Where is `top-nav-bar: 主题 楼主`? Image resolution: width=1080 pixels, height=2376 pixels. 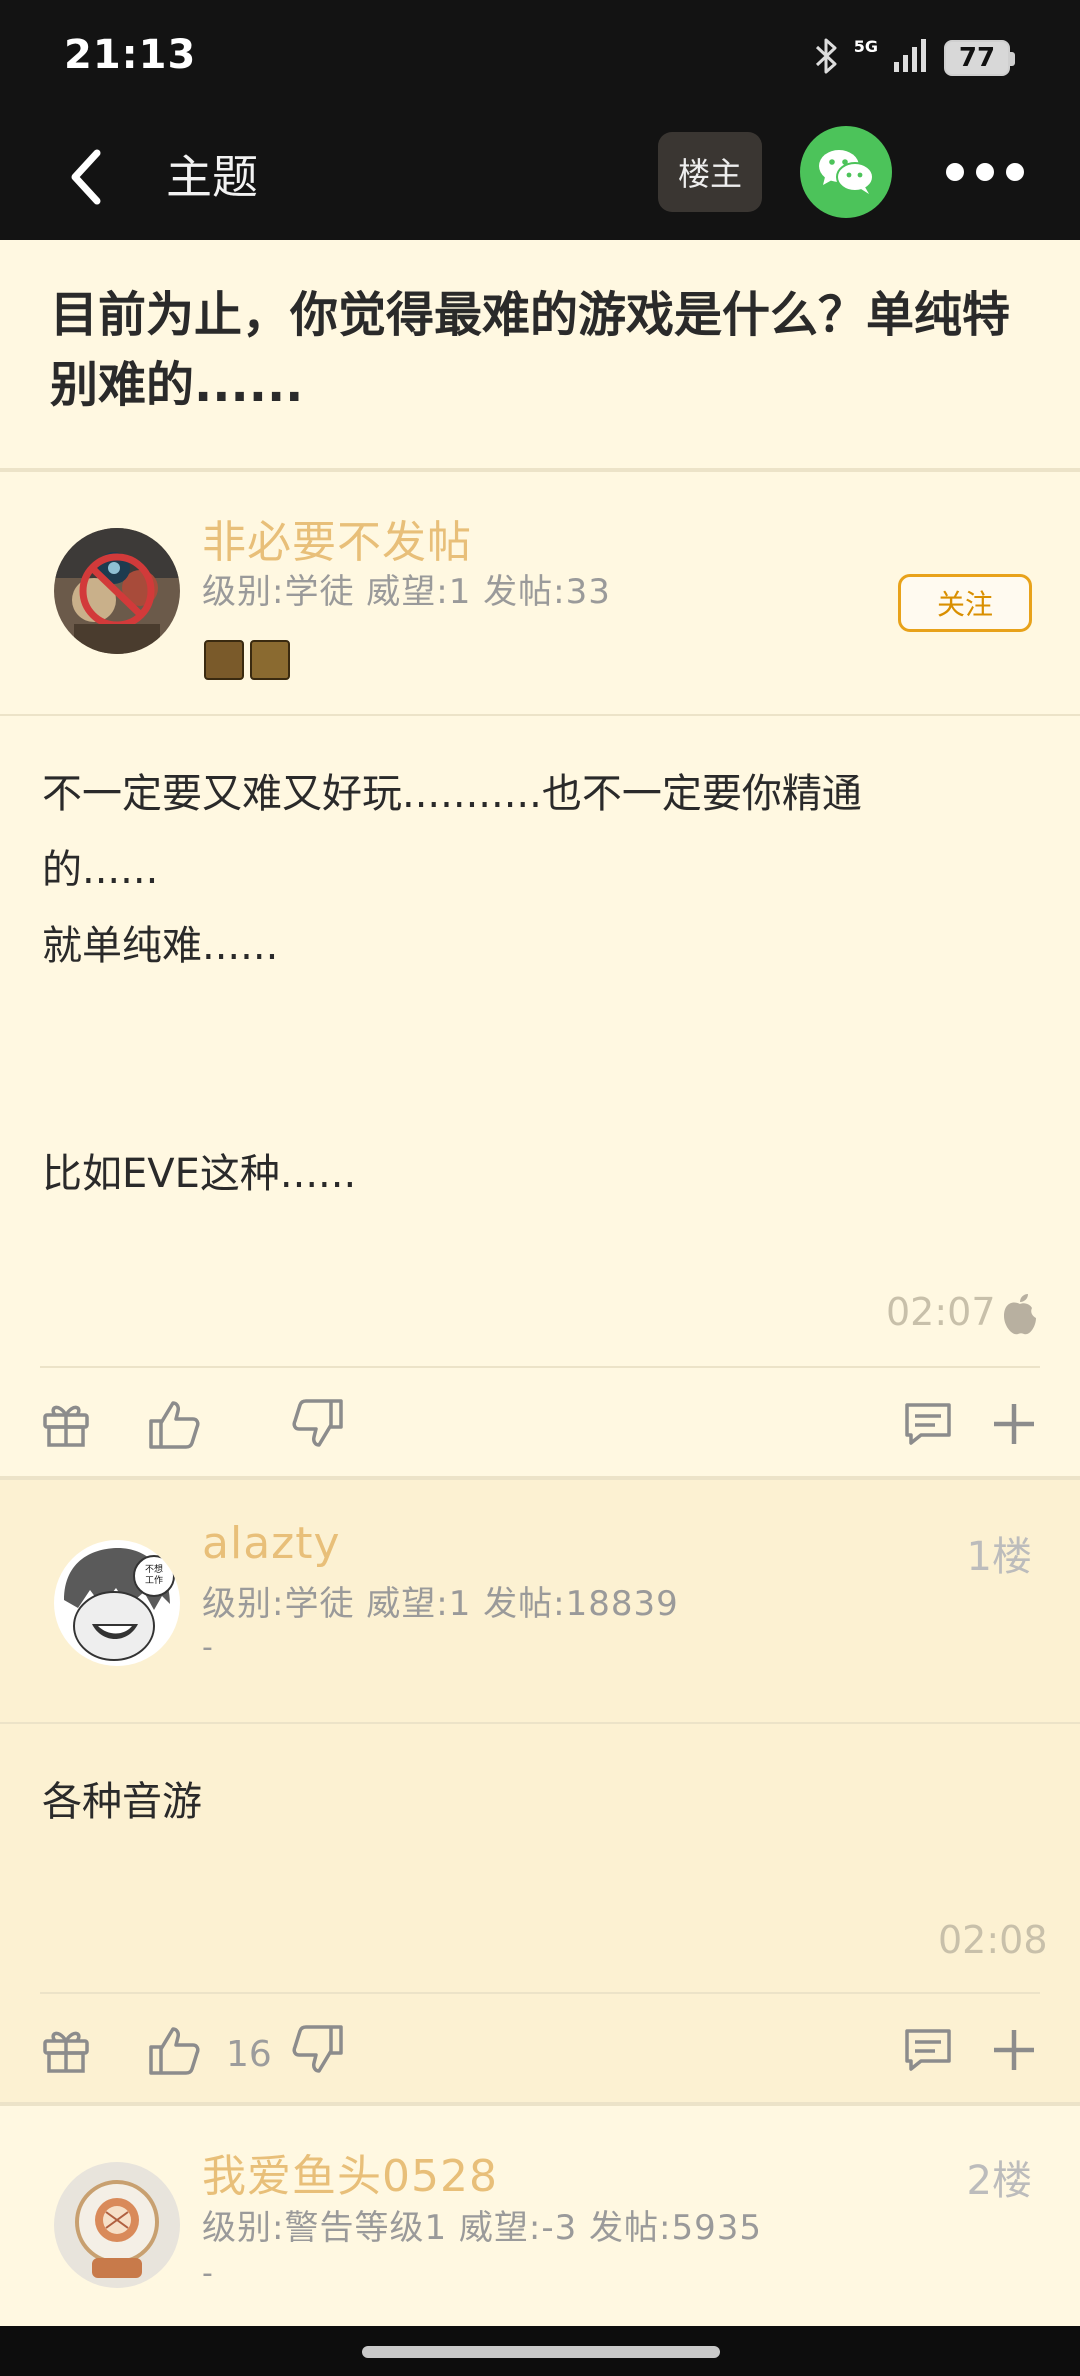
top-nav-bar: 主题 楼主 is located at coordinates (540, 179).